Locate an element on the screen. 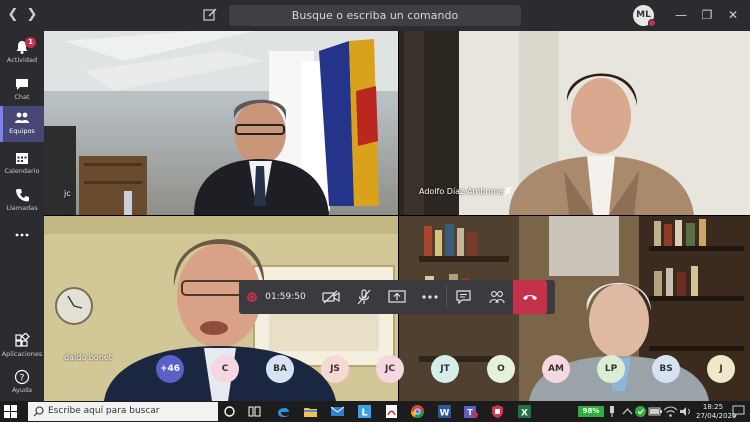 The image size is (750, 422). restore-icon: ❐ is located at coordinates (707, 15).